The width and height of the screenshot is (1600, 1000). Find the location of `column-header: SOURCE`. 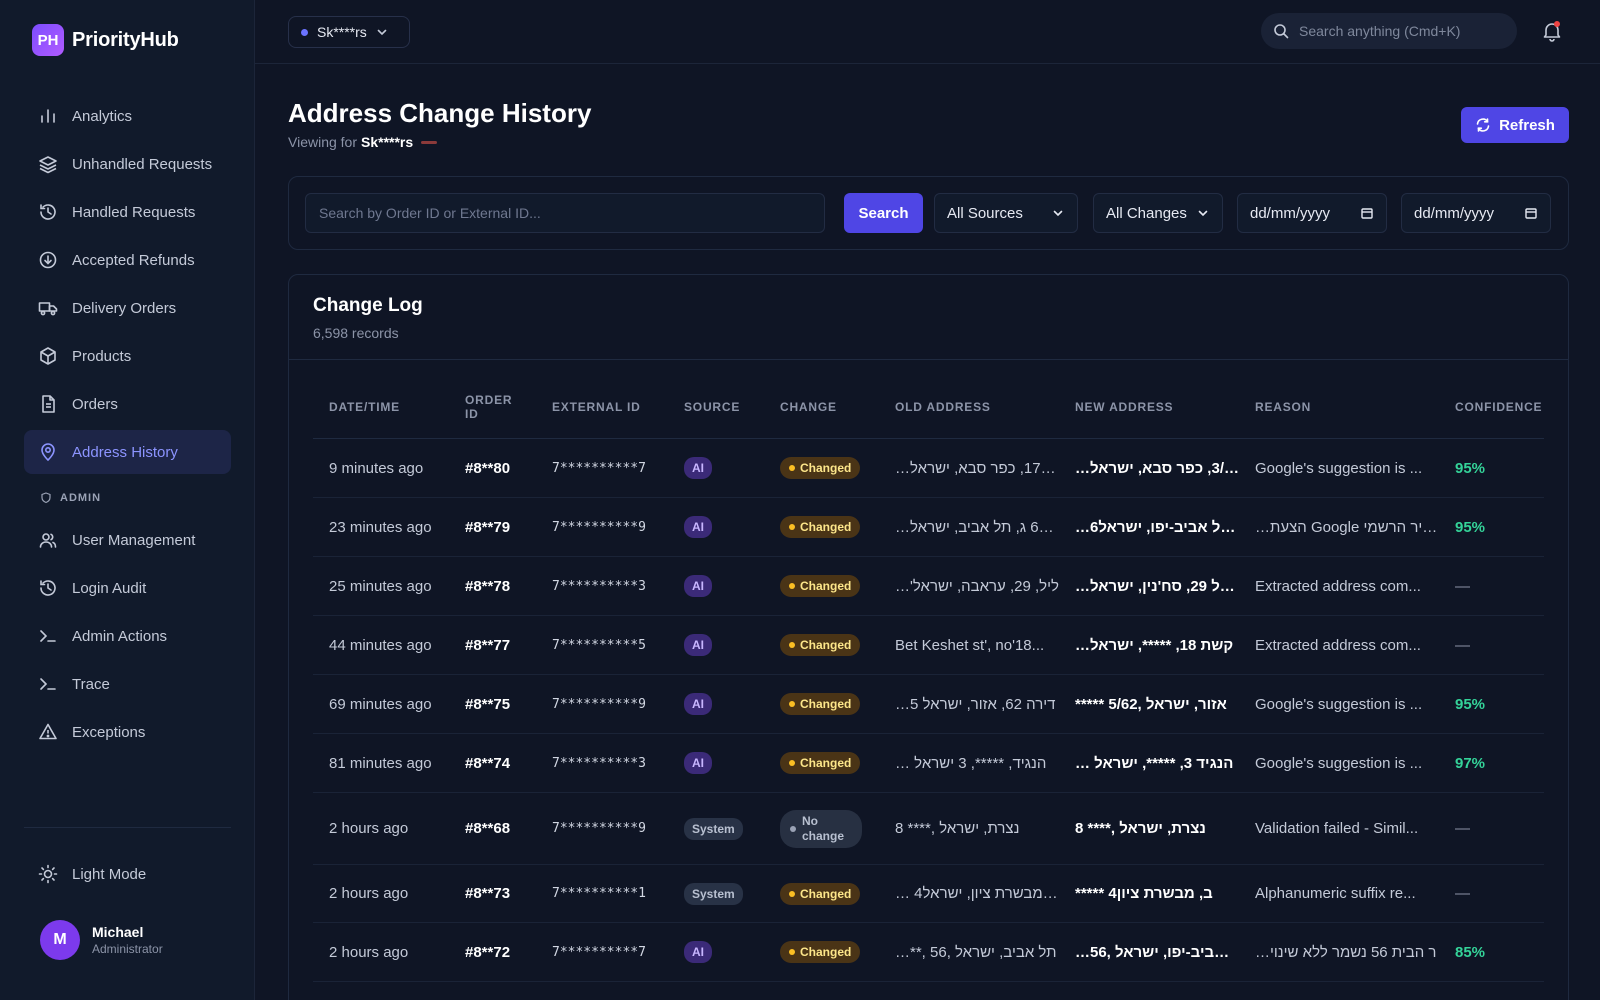

column-header: SOURCE is located at coordinates (716, 407).